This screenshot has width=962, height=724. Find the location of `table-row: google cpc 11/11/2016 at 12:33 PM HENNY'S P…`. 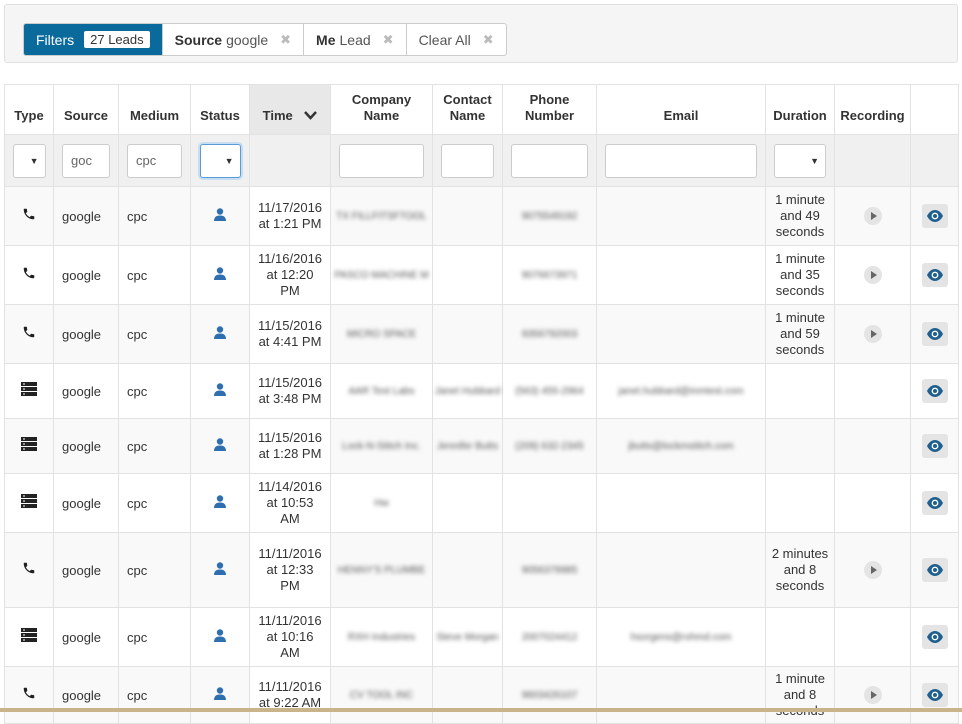

table-row: google cpc 11/11/2016 at 12:33 PM HENNY'S P… is located at coordinates (481, 570).